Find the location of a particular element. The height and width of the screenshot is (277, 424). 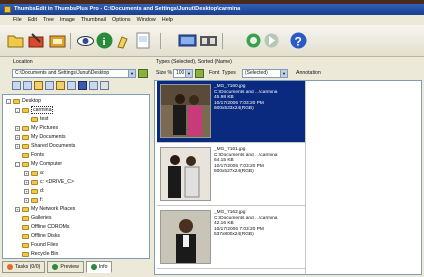

edit-icon is located at coordinates (36, 40).